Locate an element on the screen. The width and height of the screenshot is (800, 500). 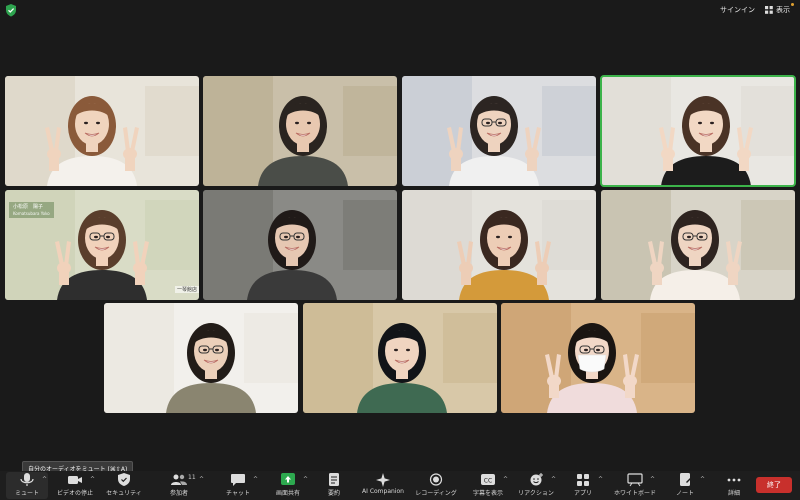
toolbar-label: 画面共有 is located at coordinates (287, 493).